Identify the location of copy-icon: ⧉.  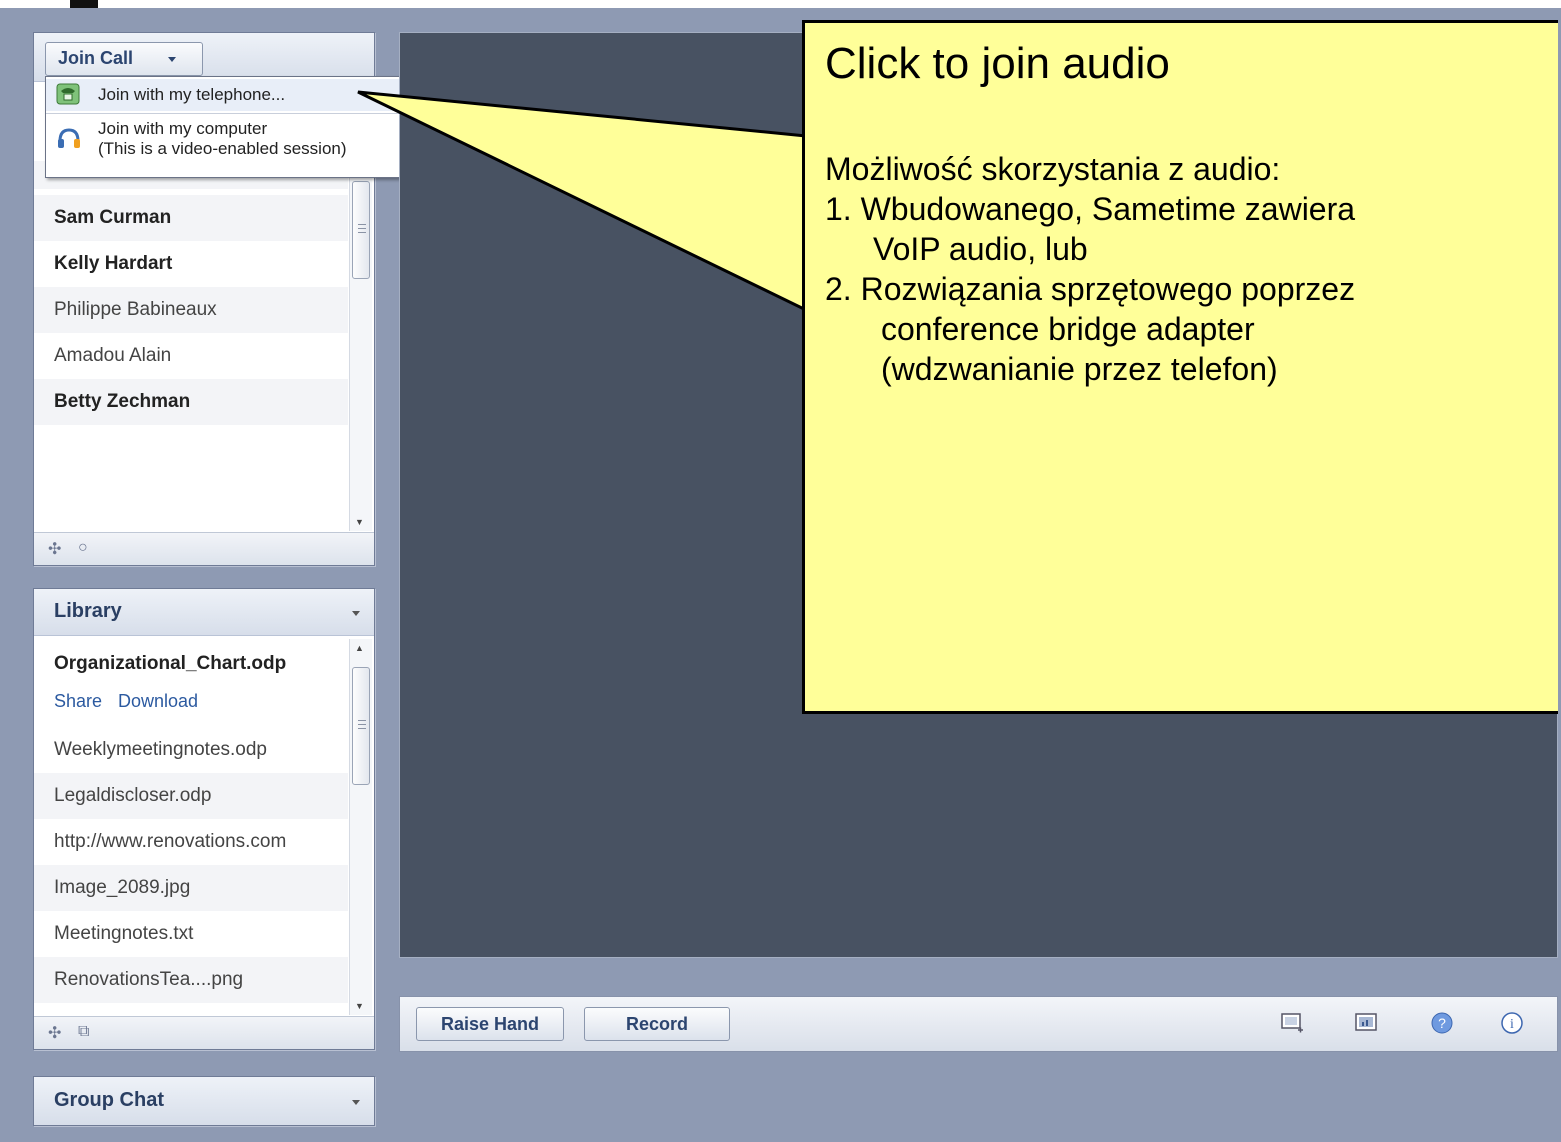
(83, 1032).